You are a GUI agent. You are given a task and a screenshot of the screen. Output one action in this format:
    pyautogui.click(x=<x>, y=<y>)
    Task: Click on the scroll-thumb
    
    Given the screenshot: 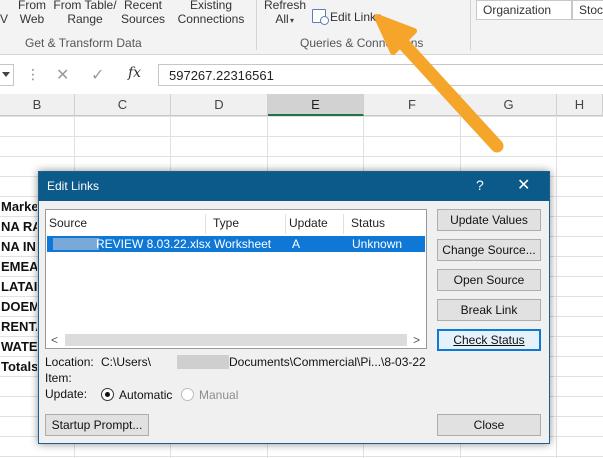 What is the action you would take?
    pyautogui.click(x=236, y=340)
    